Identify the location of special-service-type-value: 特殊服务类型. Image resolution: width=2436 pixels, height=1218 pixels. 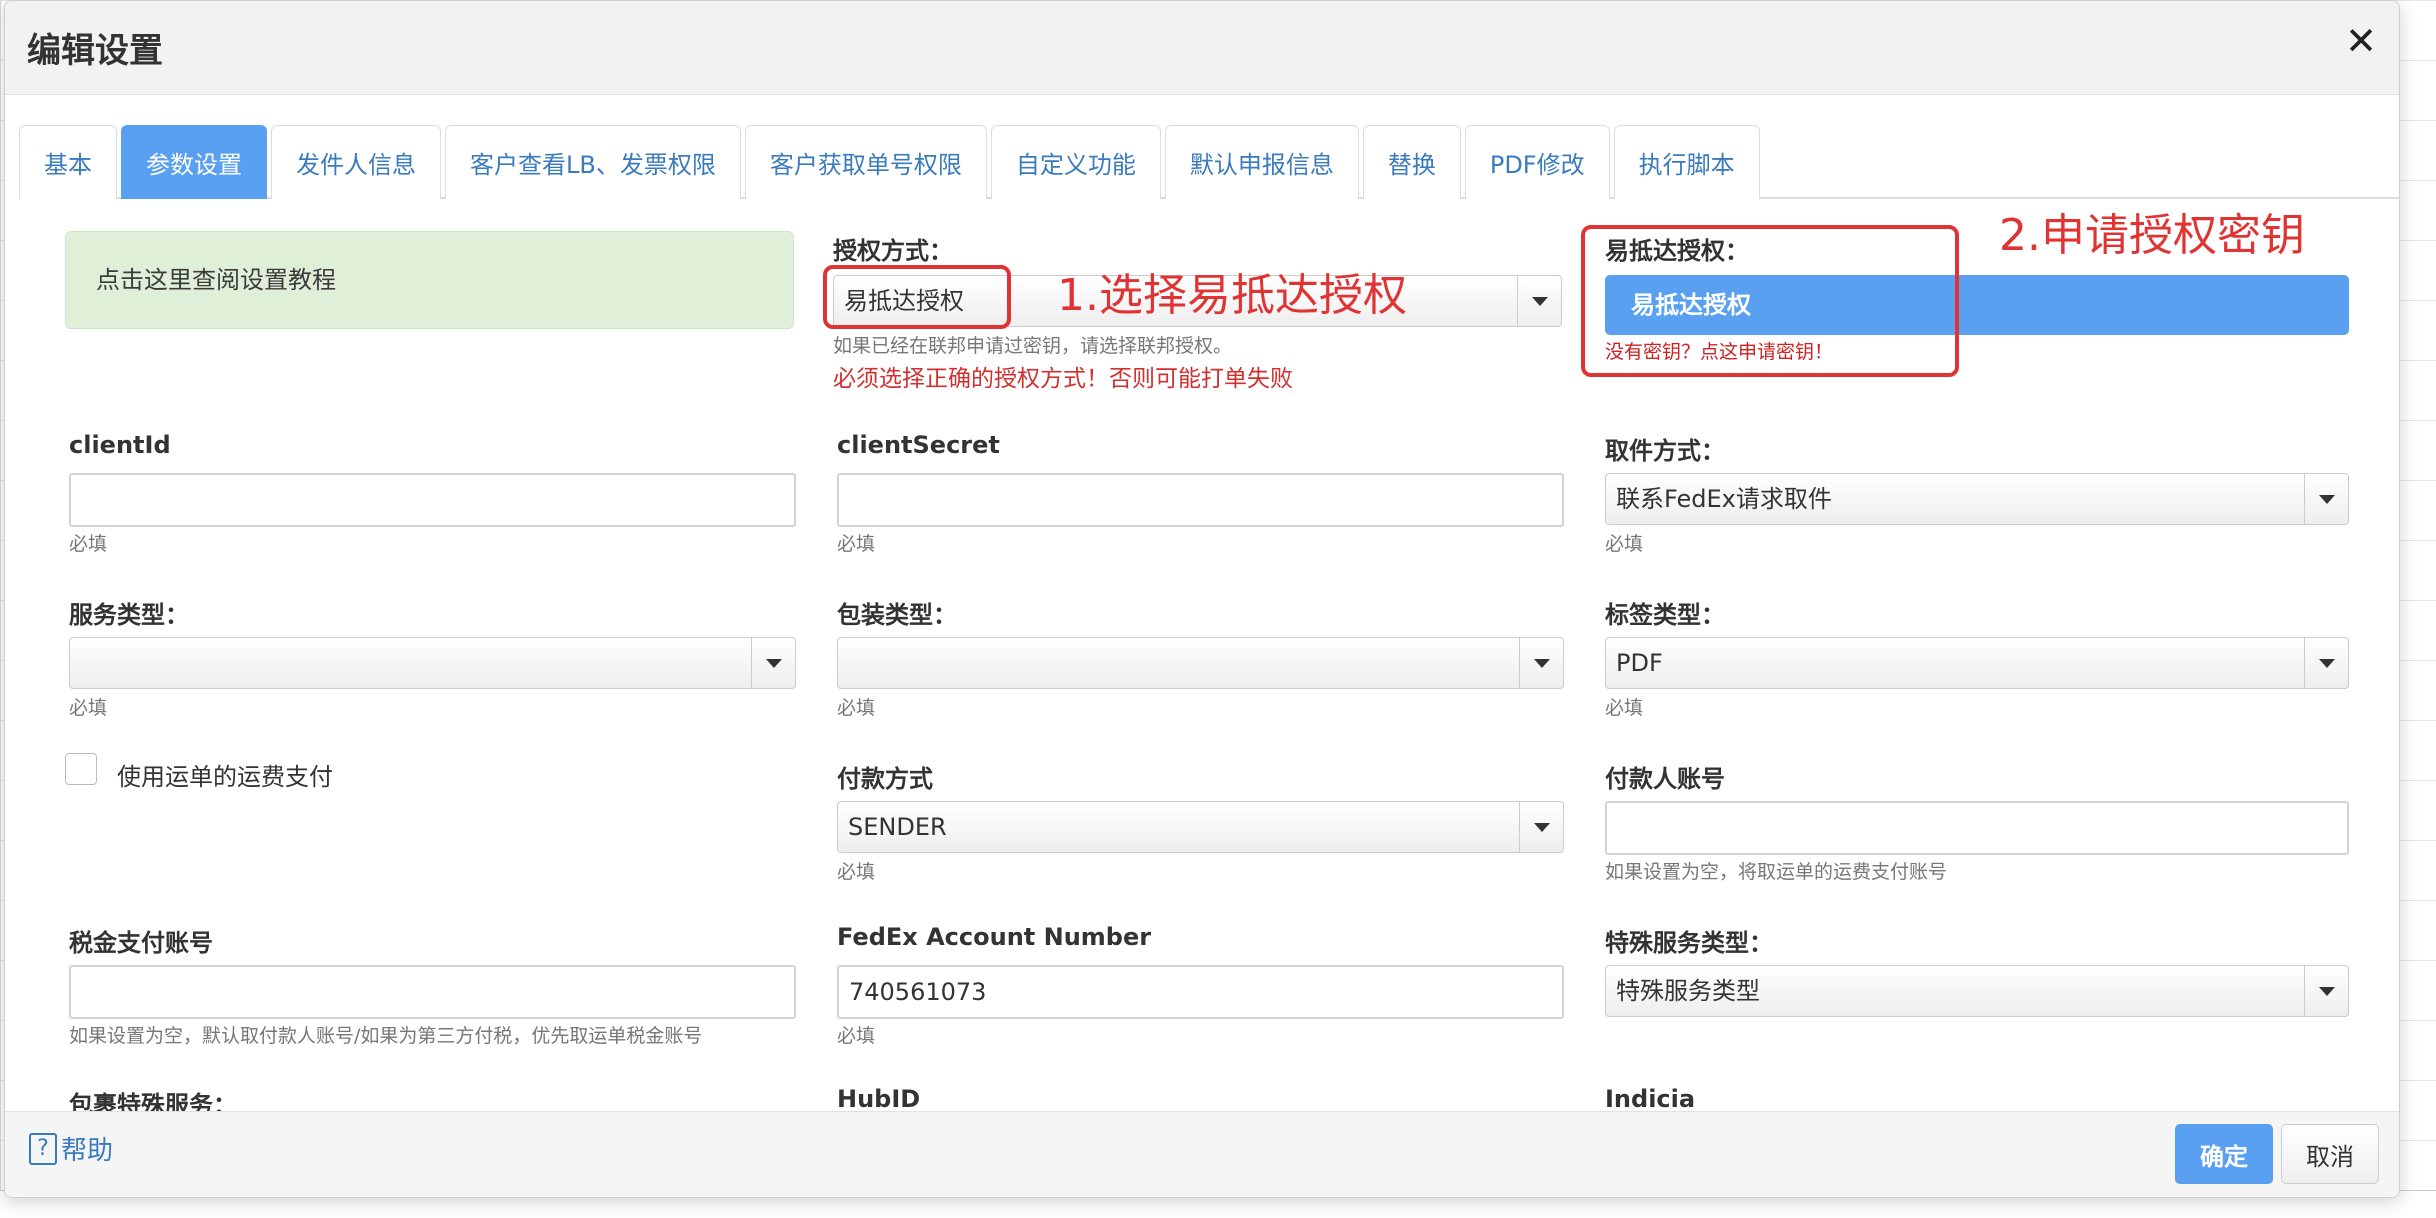
(1688, 991).